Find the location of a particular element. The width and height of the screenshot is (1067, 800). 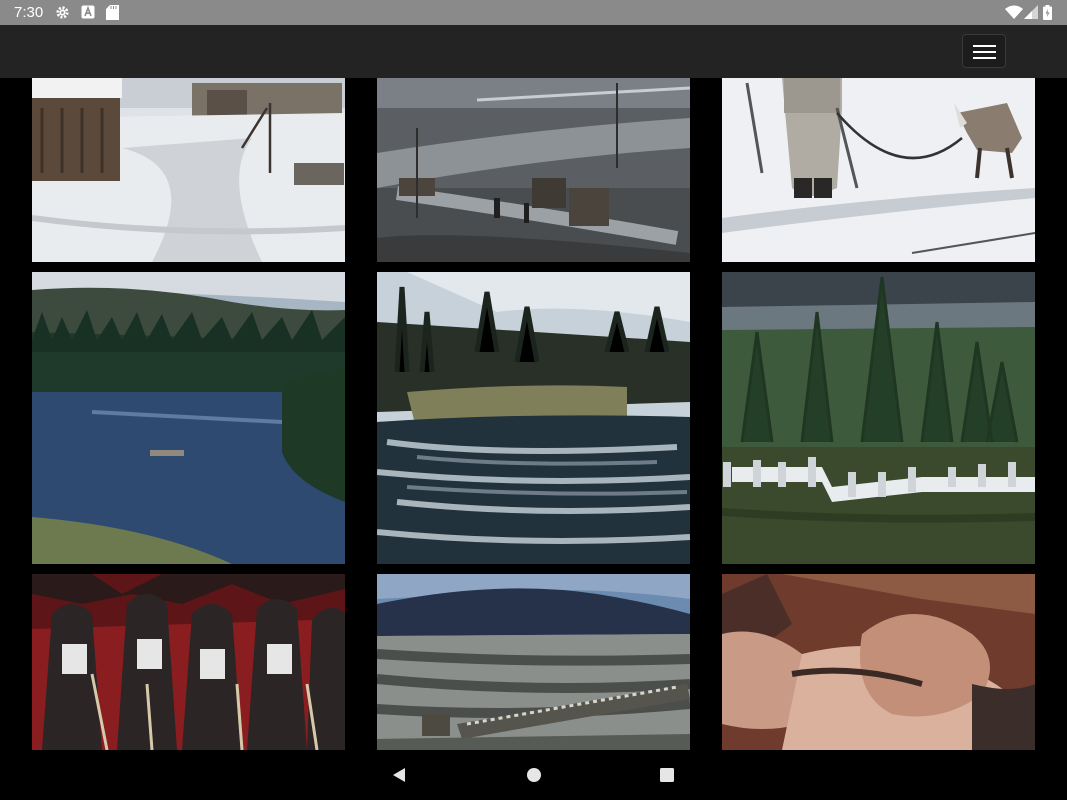

hamburger-menu-icon is located at coordinates (984, 46).